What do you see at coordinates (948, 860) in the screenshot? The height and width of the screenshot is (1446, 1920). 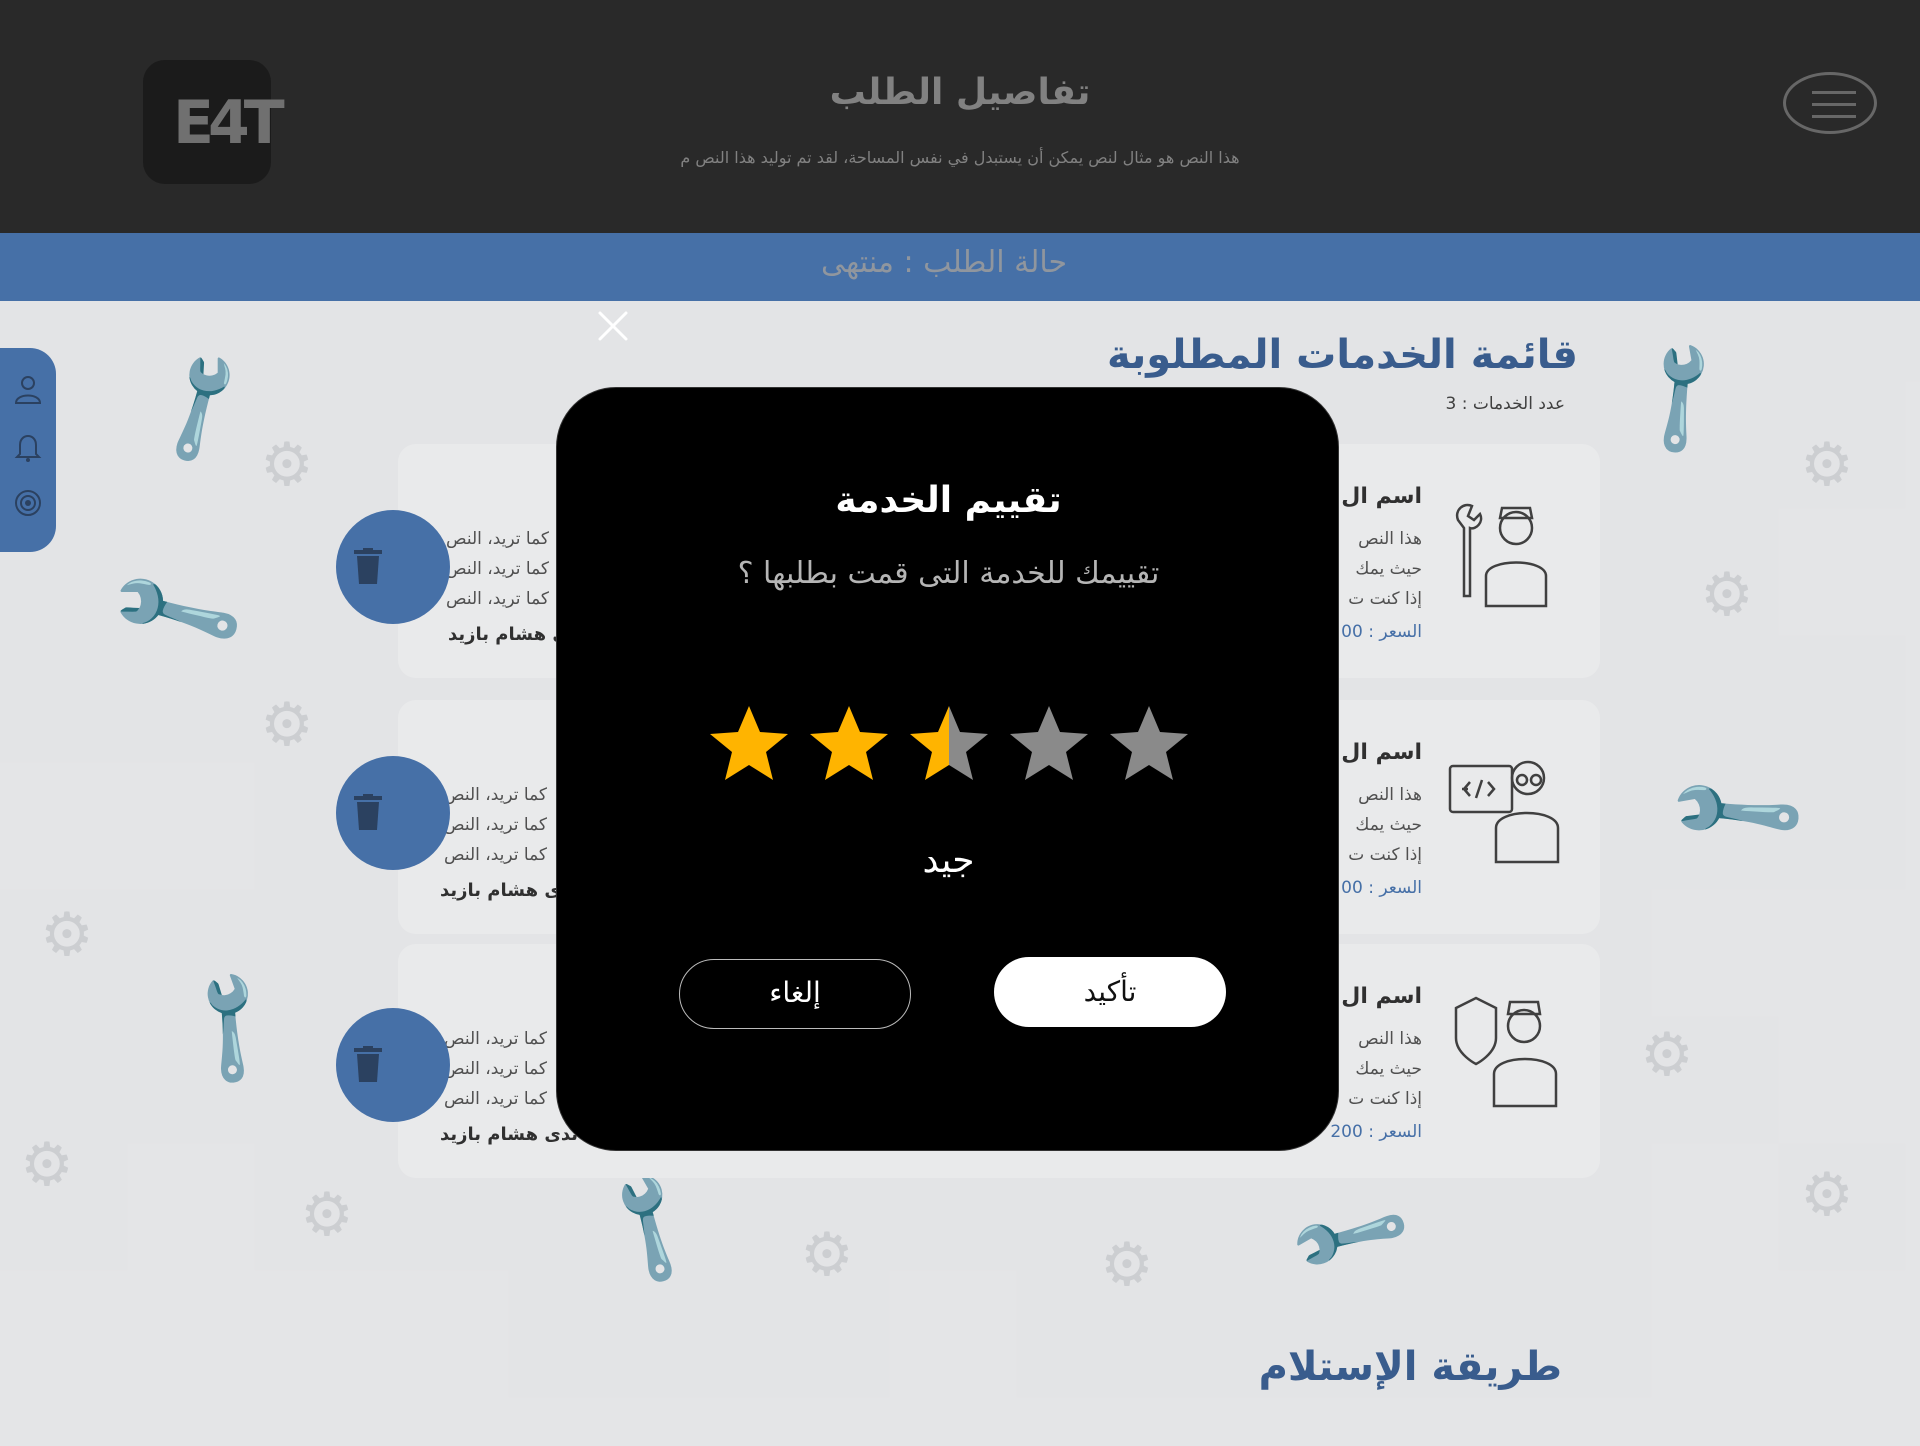 I see `rating-label: جيد` at bounding box center [948, 860].